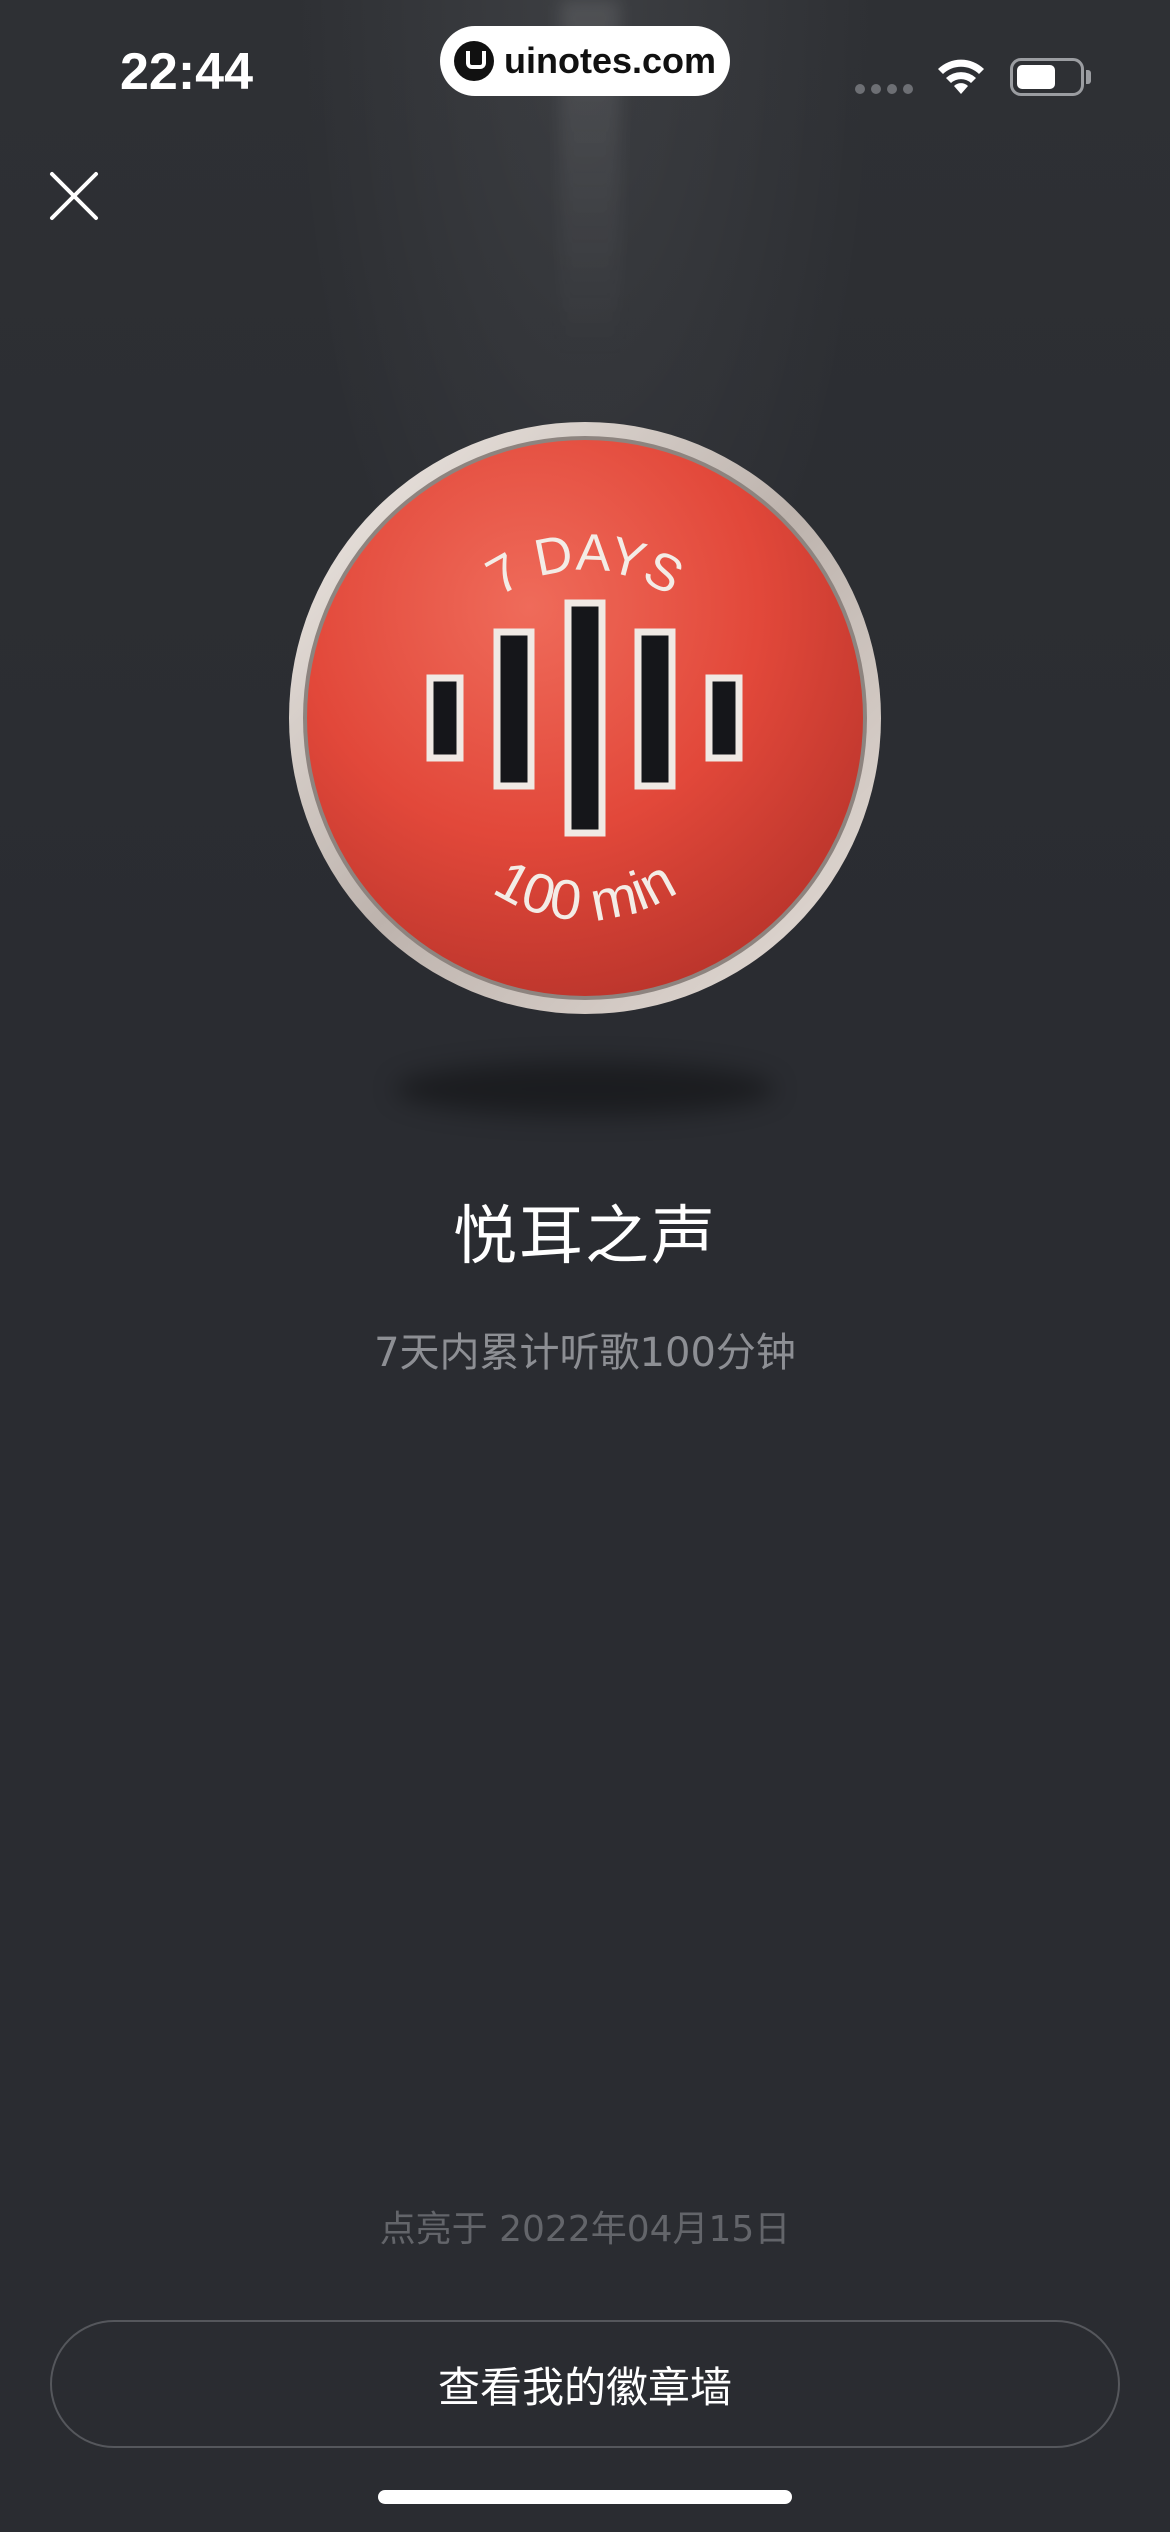 Image resolution: width=1170 pixels, height=2532 pixels. Describe the element at coordinates (74, 196) in the screenshot. I see `close-icon` at that location.